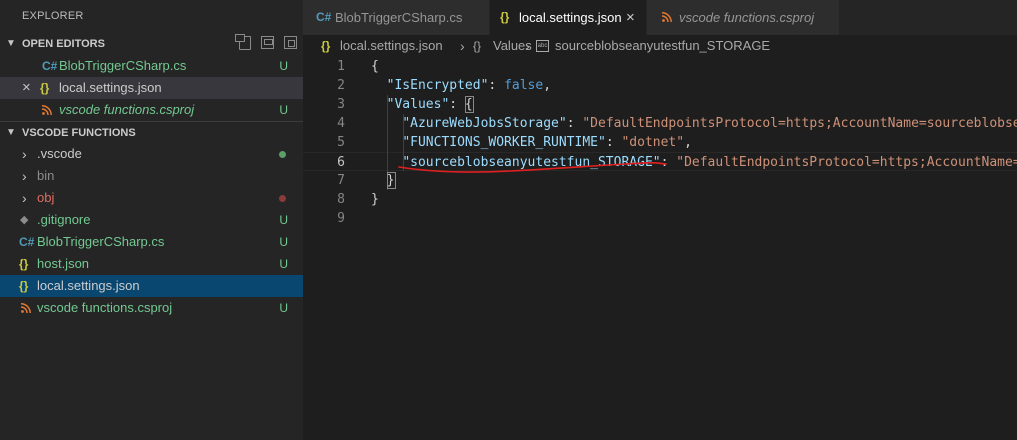 The height and width of the screenshot is (440, 1017). Describe the element at coordinates (341, 85) in the screenshot. I see `line-number: 2` at that location.